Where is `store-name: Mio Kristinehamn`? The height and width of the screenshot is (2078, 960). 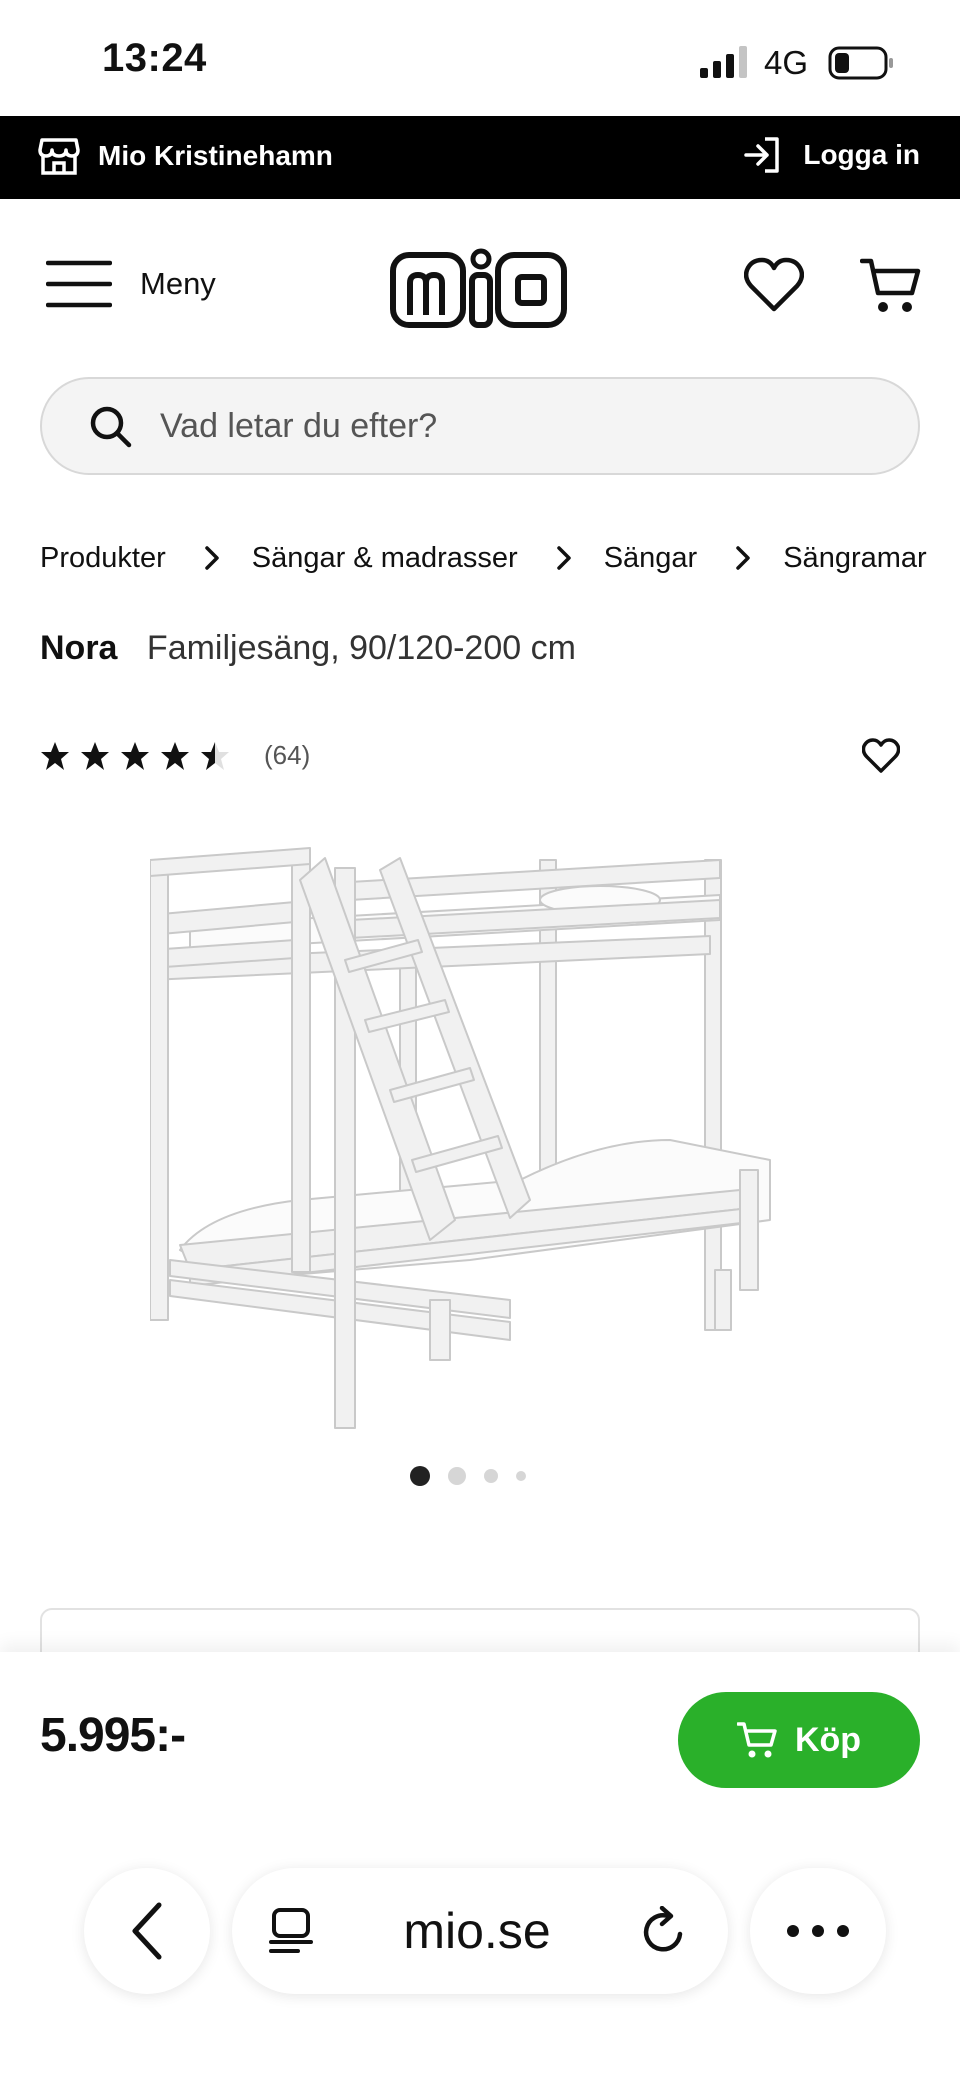 store-name: Mio Kristinehamn is located at coordinates (215, 155).